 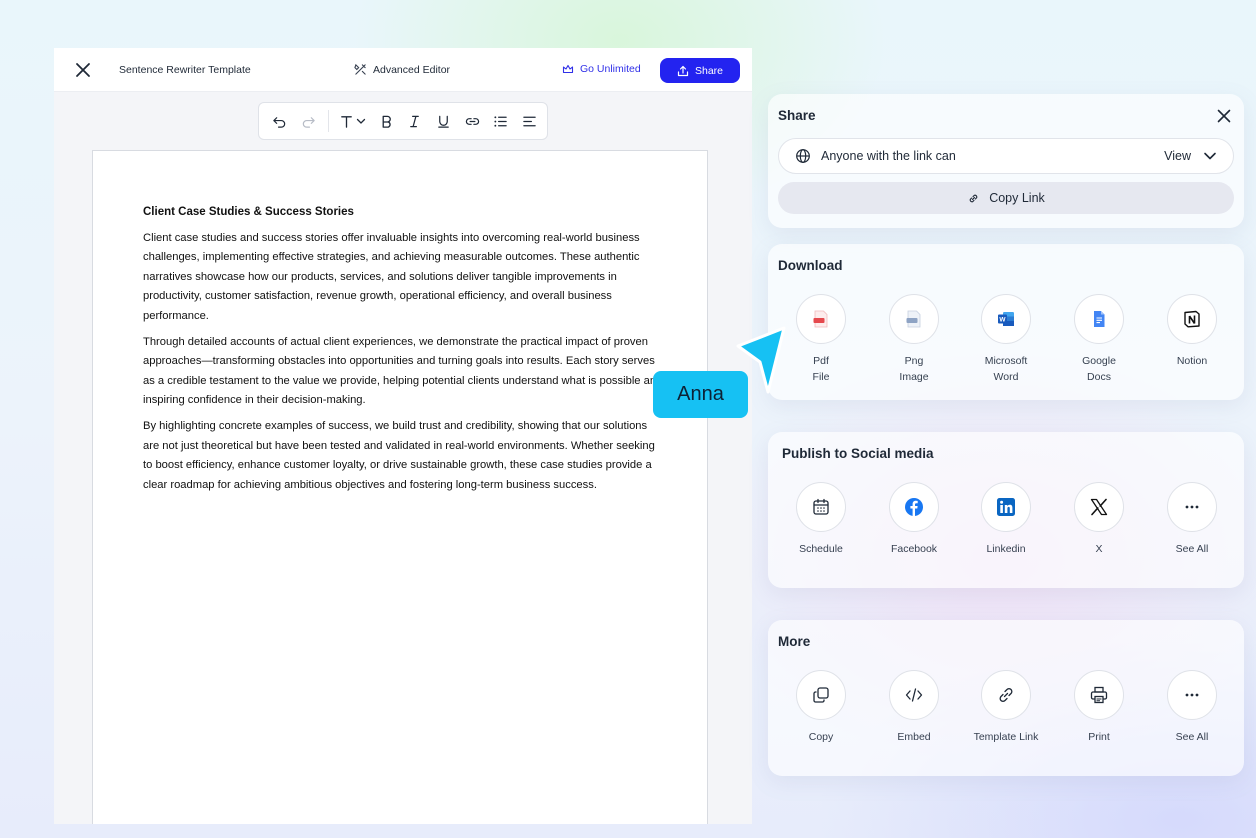 What do you see at coordinates (444, 121) in the screenshot?
I see `underline-button` at bounding box center [444, 121].